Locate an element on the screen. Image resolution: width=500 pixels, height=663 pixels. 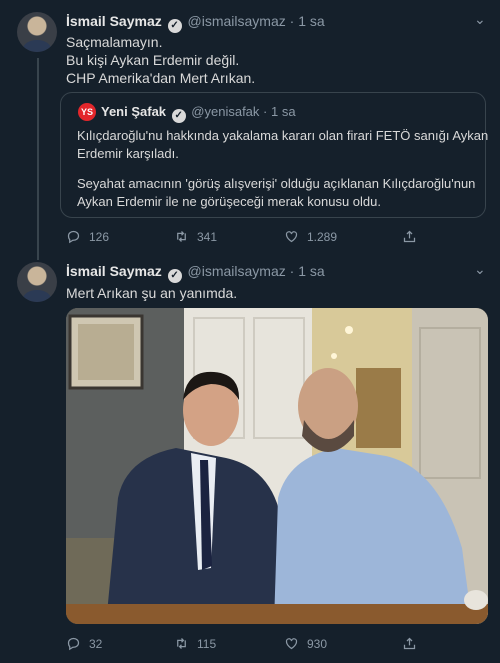
reply-count: 126 is located at coordinates (99, 236).